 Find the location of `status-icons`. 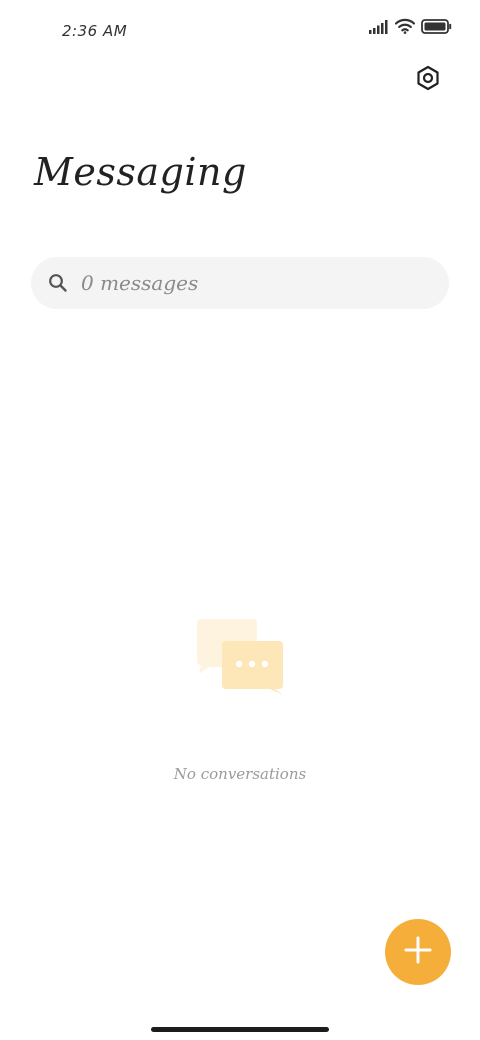

status-icons is located at coordinates (410, 28).